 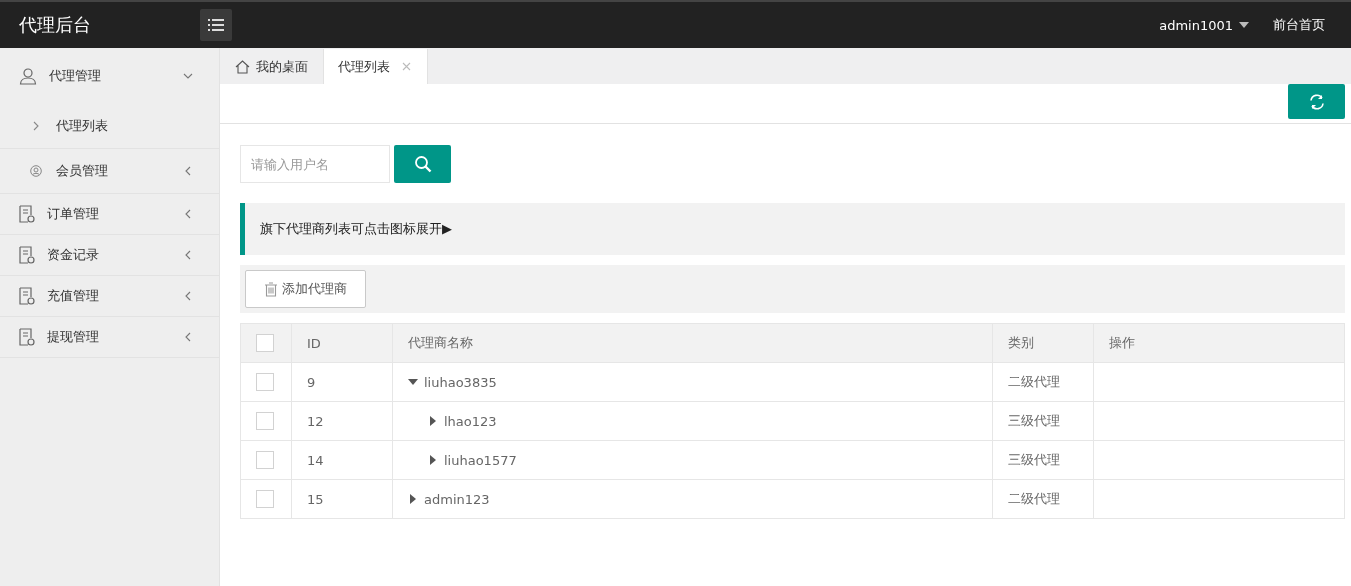 I want to click on home-link: 前台首页, so click(x=1299, y=25).